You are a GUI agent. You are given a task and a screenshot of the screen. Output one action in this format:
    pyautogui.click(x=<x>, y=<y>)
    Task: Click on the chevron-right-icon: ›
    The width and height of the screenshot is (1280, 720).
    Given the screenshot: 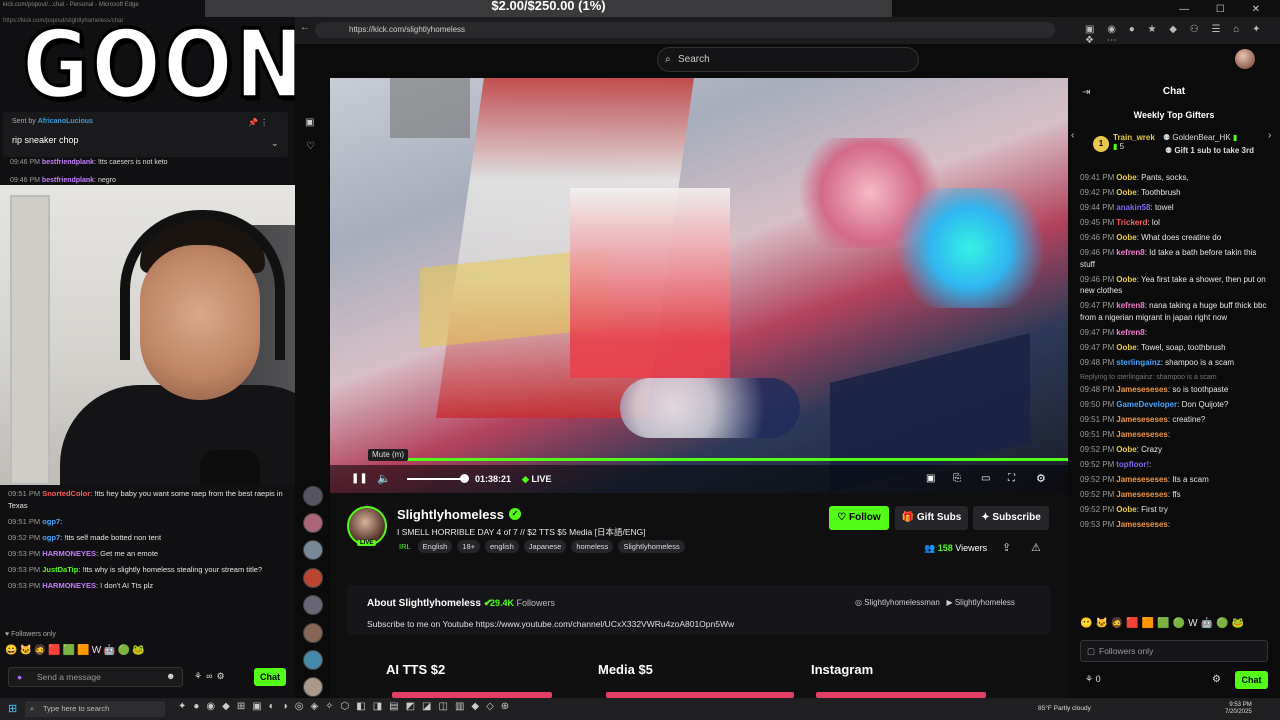 What is the action you would take?
    pyautogui.click(x=1269, y=135)
    